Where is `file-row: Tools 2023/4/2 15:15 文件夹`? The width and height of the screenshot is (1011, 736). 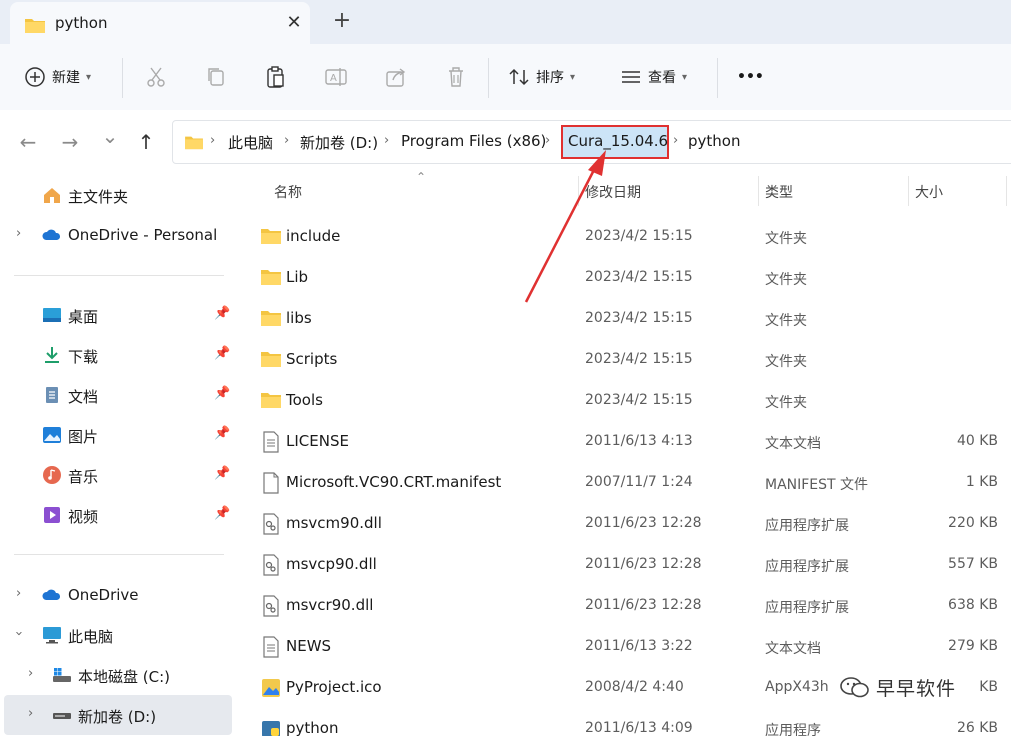
file-row: Tools 2023/4/2 15:15 文件夹 is located at coordinates (631, 400).